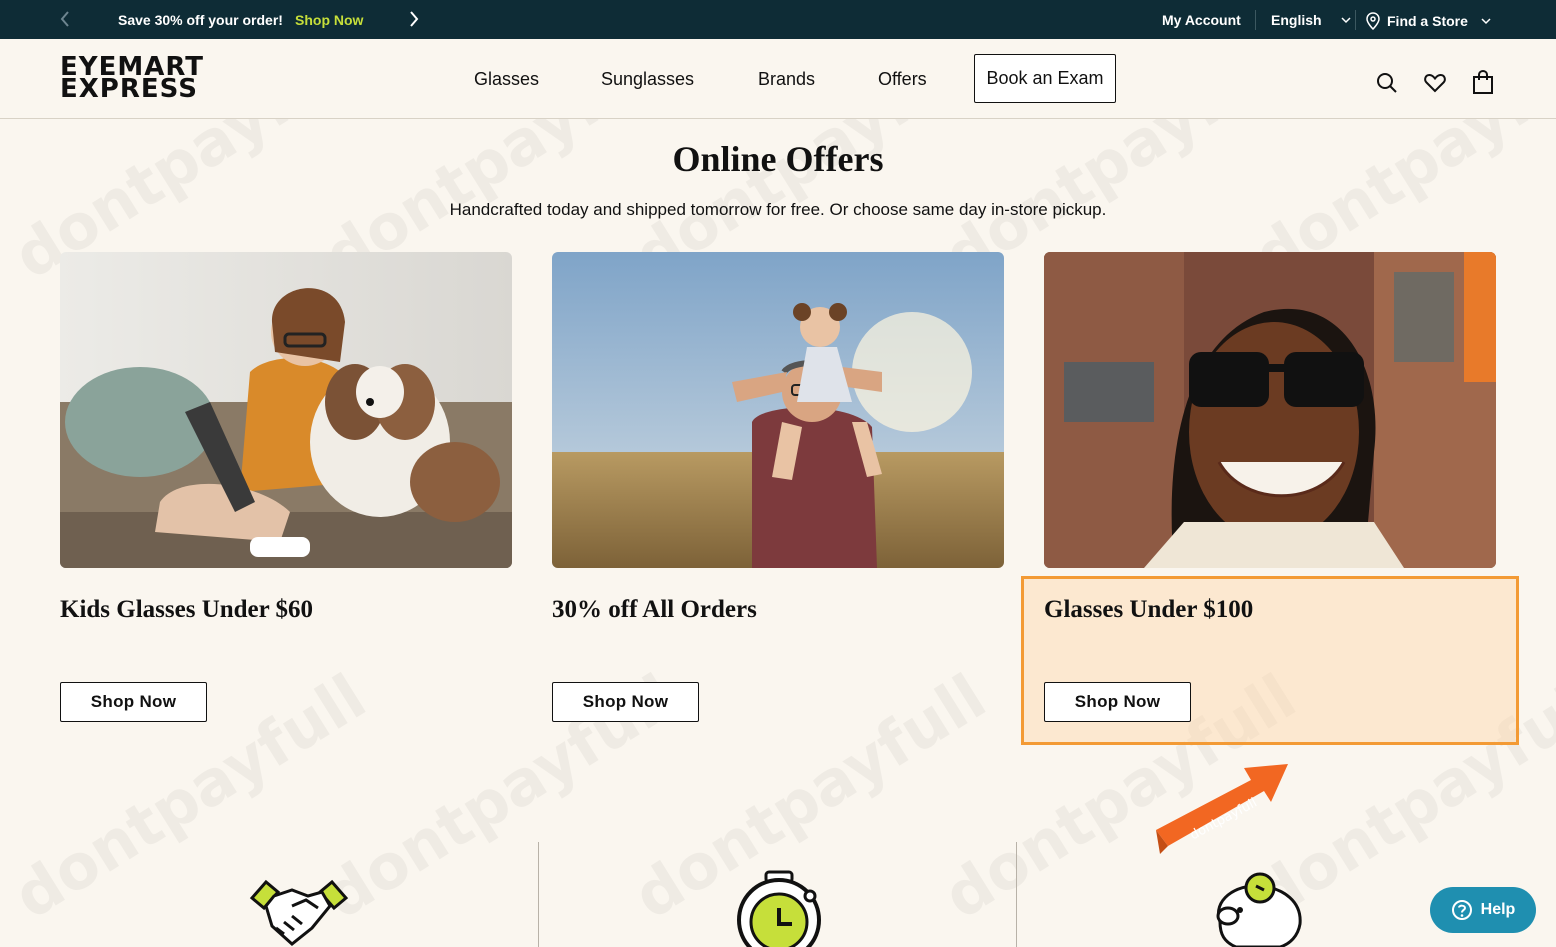 The height and width of the screenshot is (947, 1556). I want to click on book-exam-button: Book an Exam, so click(1045, 78).